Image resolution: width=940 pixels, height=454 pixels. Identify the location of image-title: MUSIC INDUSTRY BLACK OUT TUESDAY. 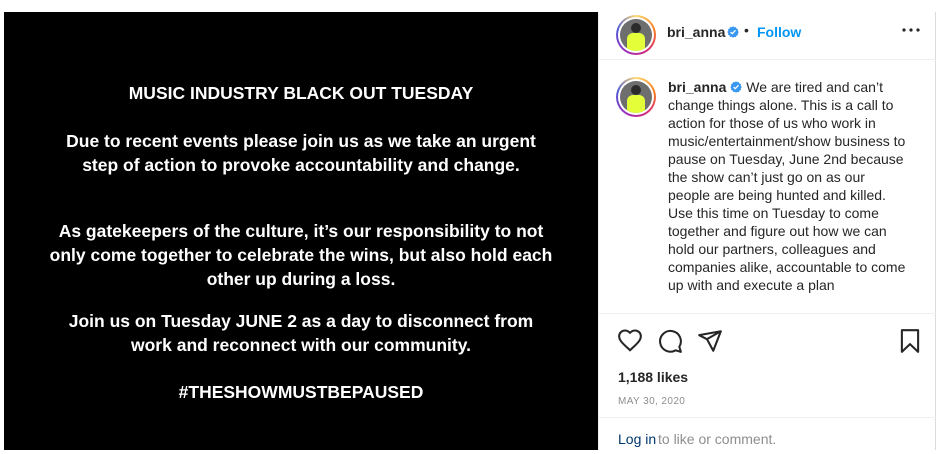
(301, 93).